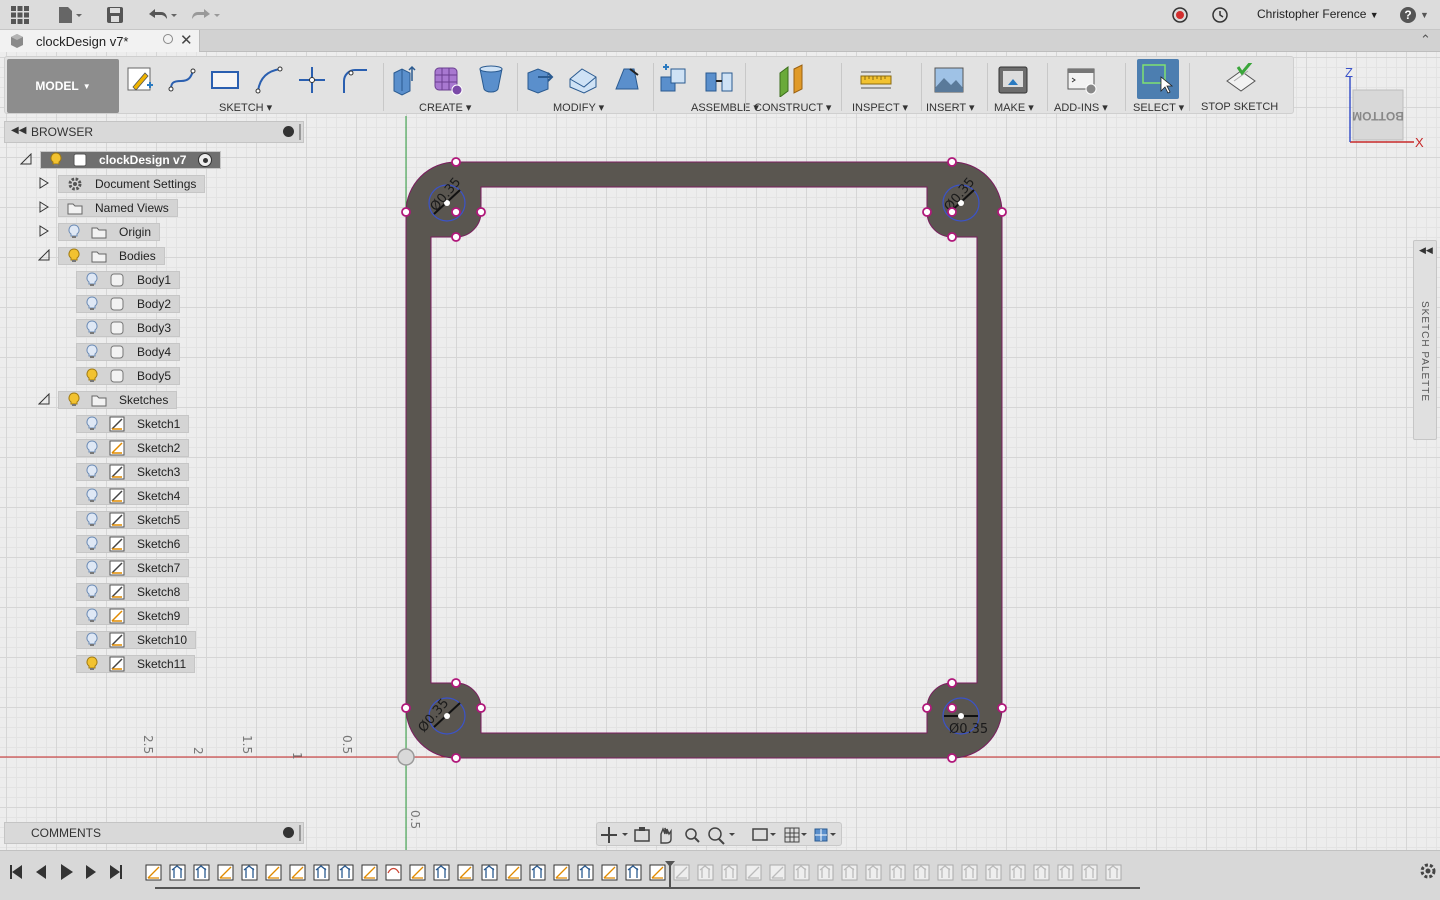  I want to click on new-component-tool, so click(674, 80).